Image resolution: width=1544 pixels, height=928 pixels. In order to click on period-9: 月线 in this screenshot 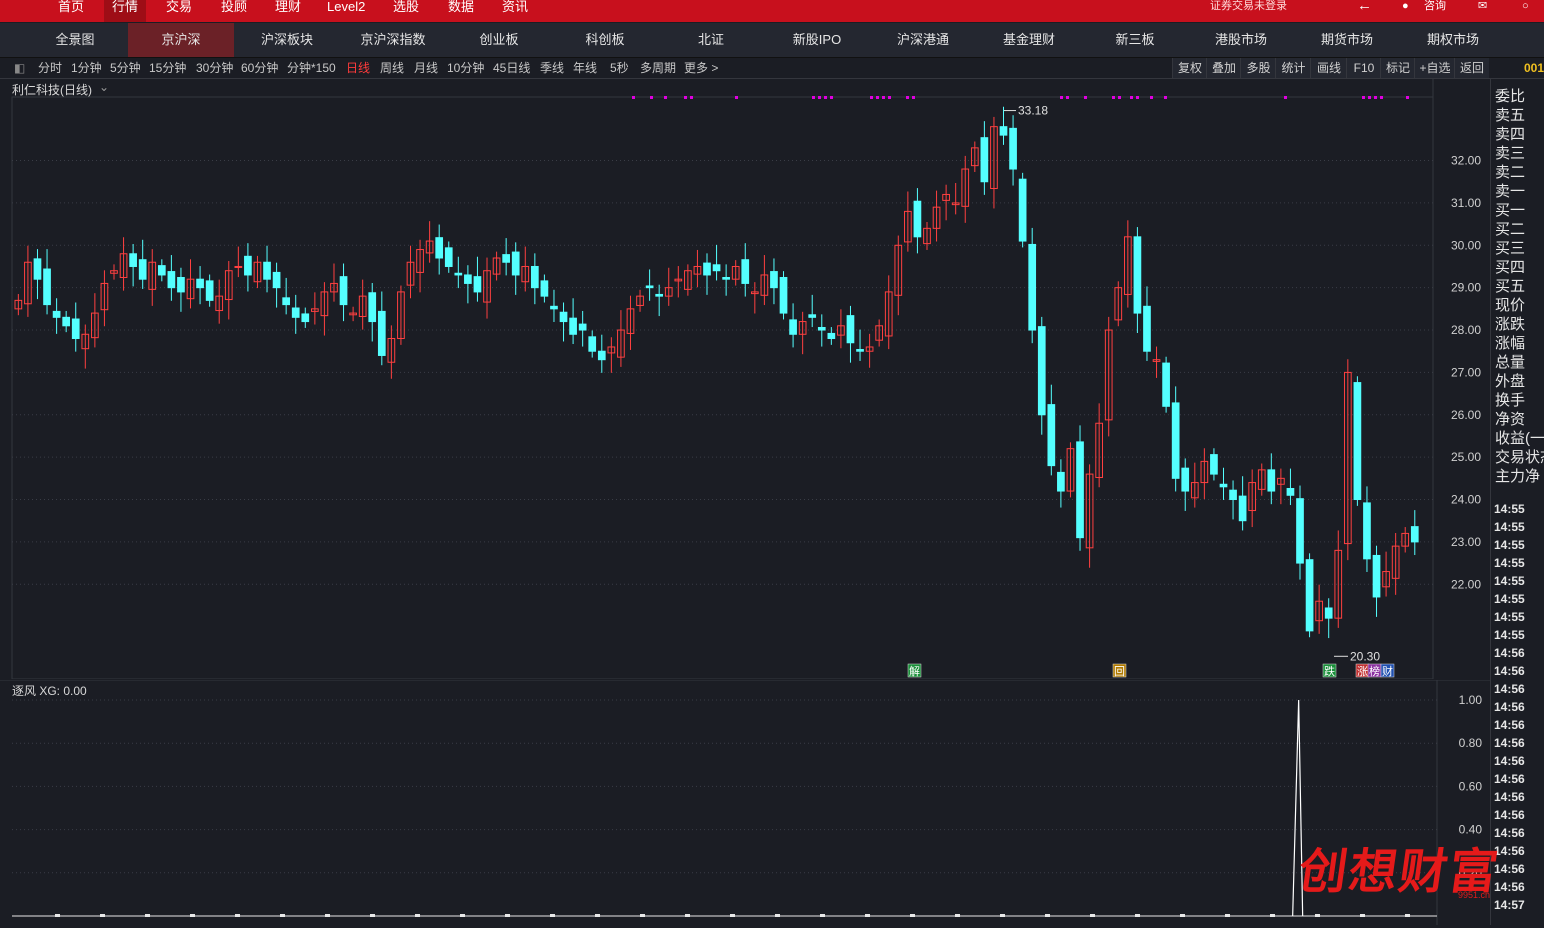, I will do `click(426, 68)`.